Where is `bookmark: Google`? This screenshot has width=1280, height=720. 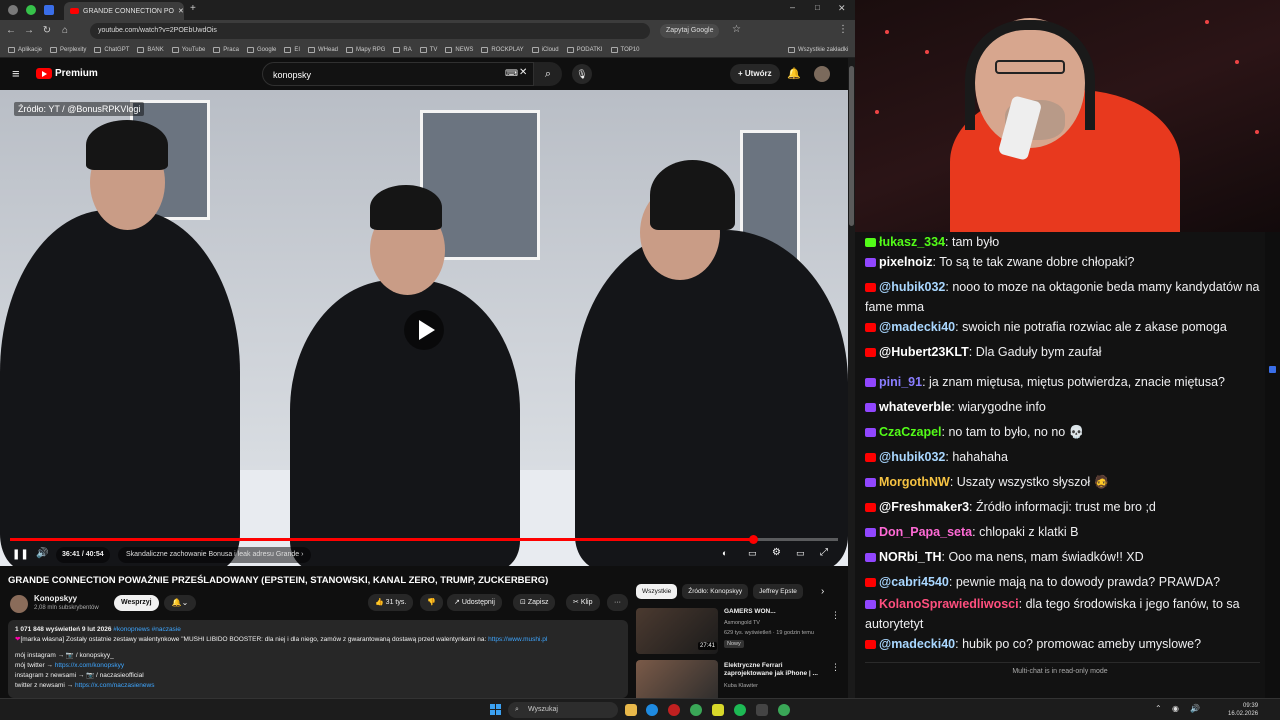
bookmark: Google is located at coordinates (261, 49).